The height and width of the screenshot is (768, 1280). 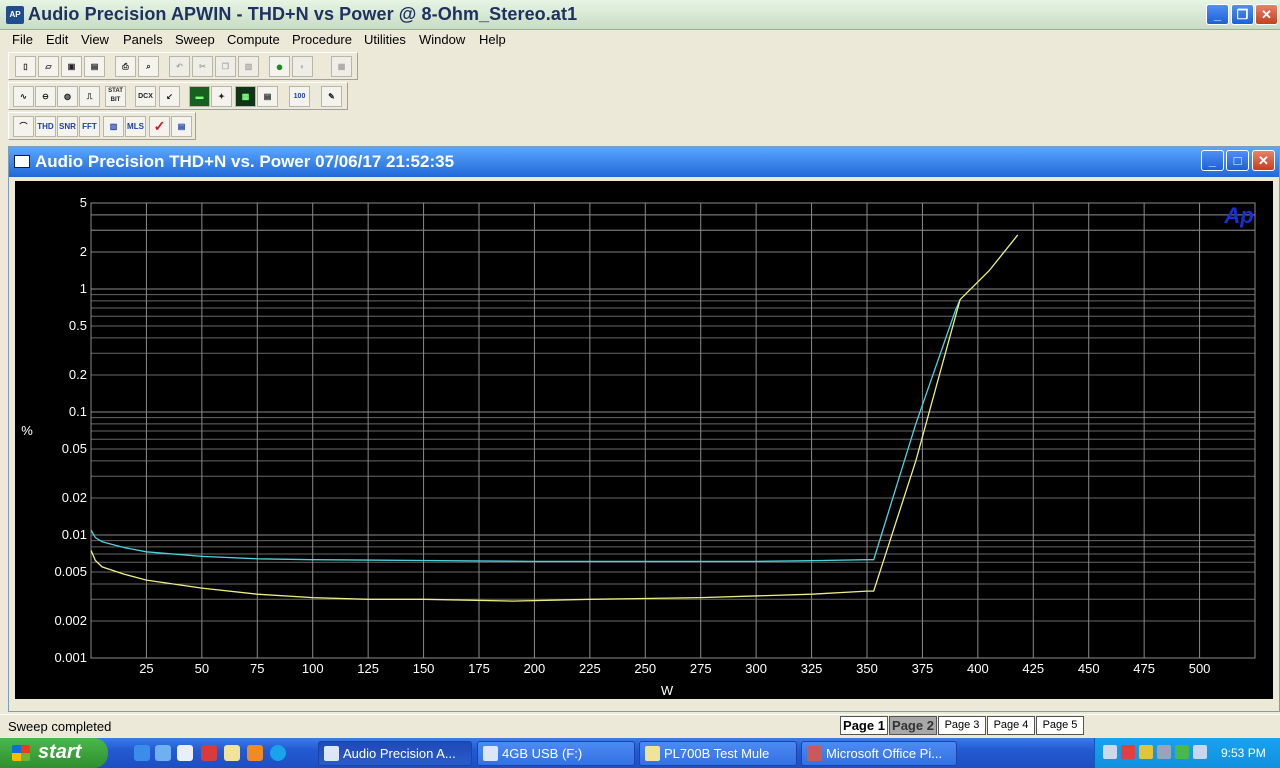 What do you see at coordinates (195, 39) in the screenshot?
I see `menu-sweep: Sweep` at bounding box center [195, 39].